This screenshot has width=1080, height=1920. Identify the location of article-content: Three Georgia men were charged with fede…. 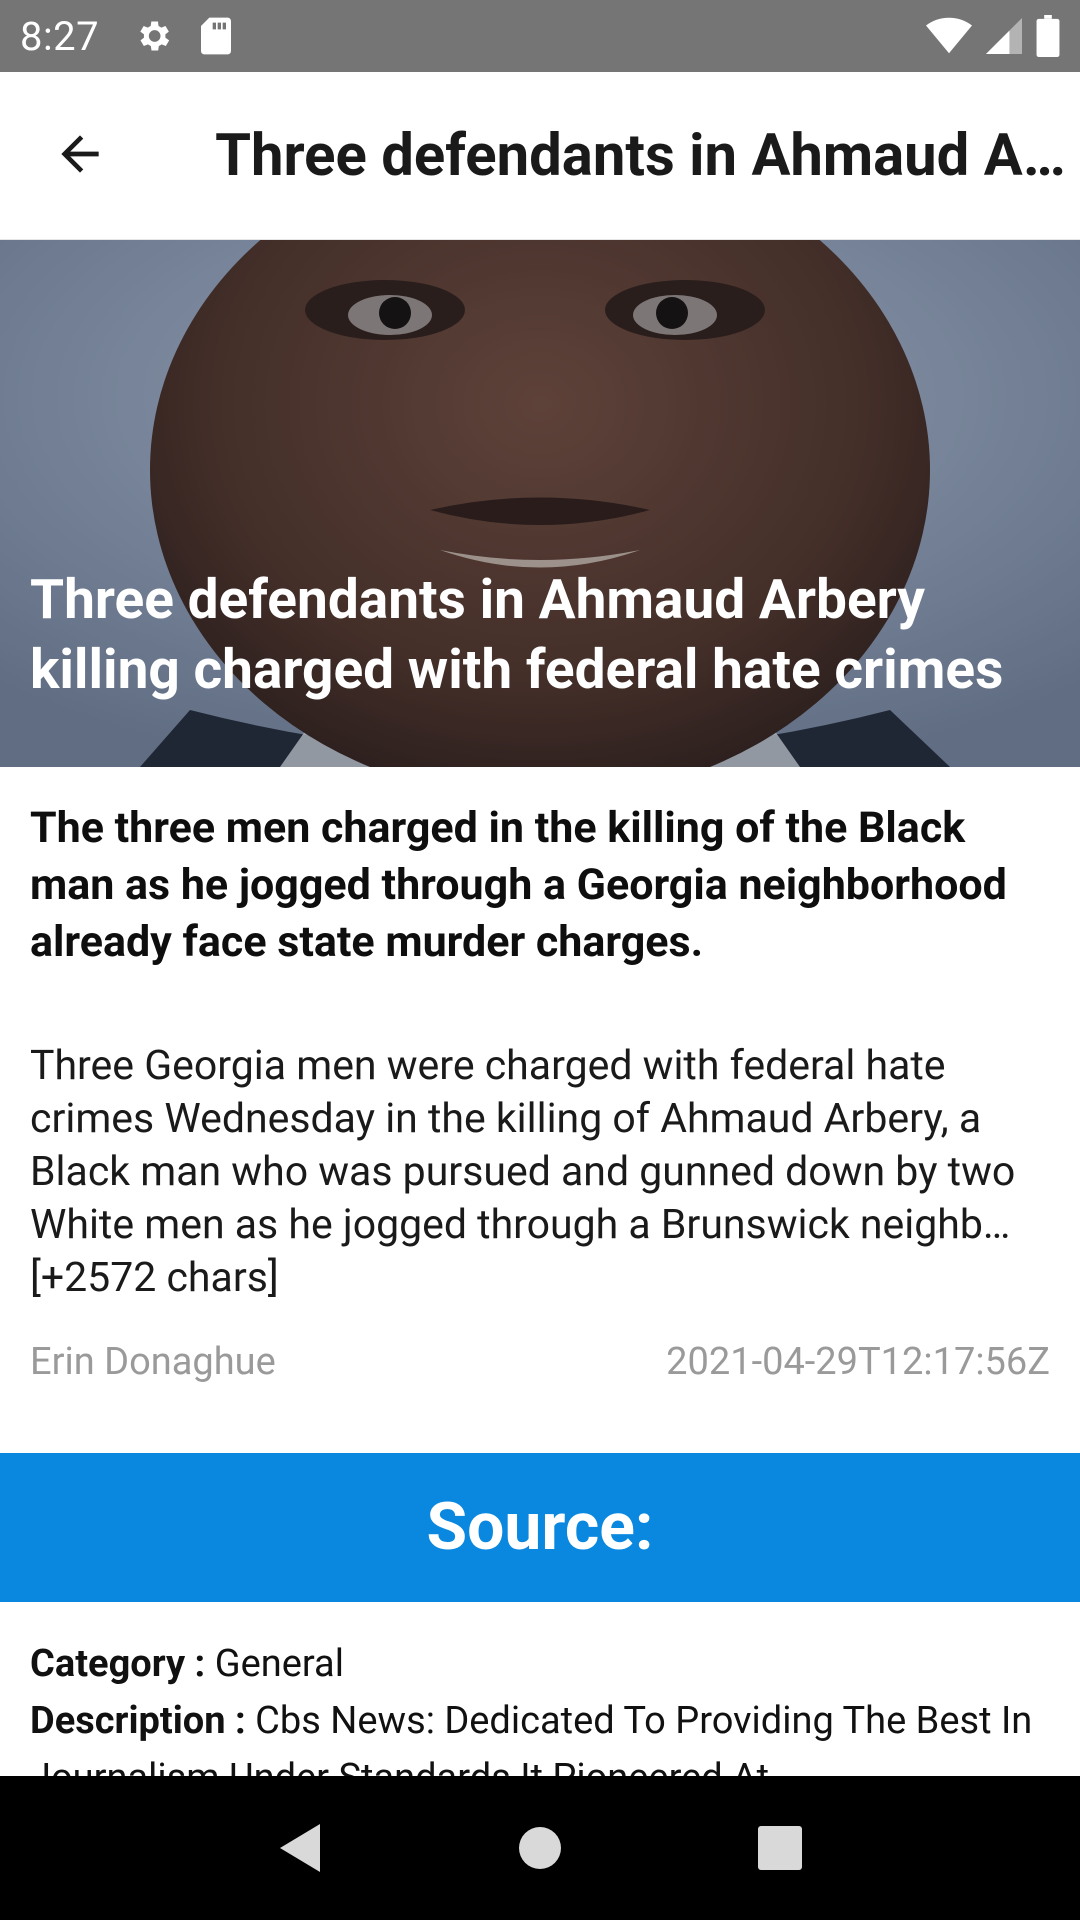
(523, 1172).